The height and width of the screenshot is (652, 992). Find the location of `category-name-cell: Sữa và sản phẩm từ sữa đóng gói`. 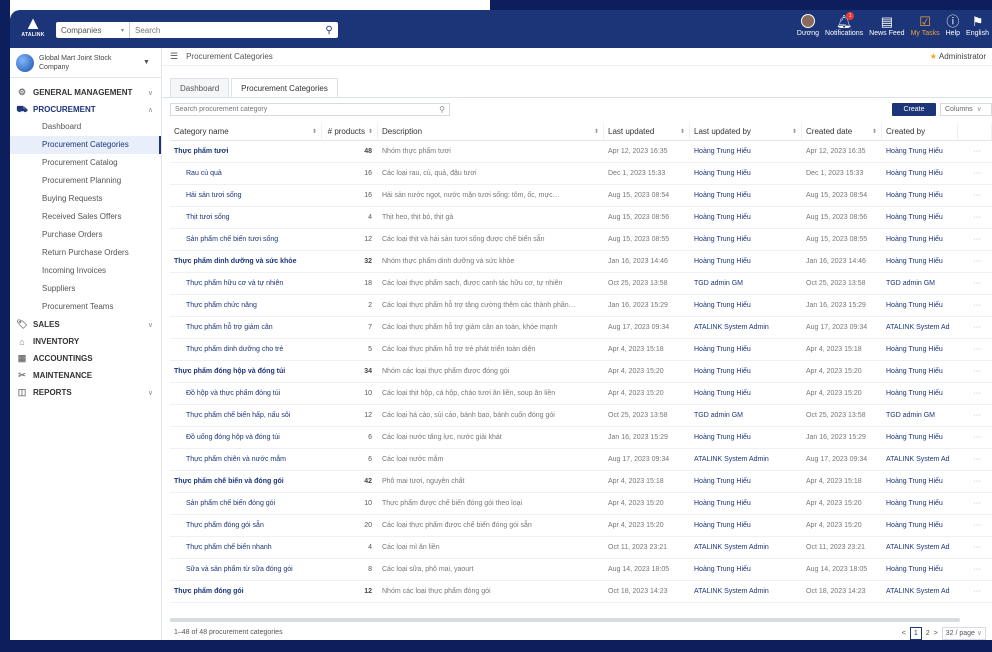

category-name-cell: Sữa và sản phẩm từ sữa đóng gói is located at coordinates (246, 570).